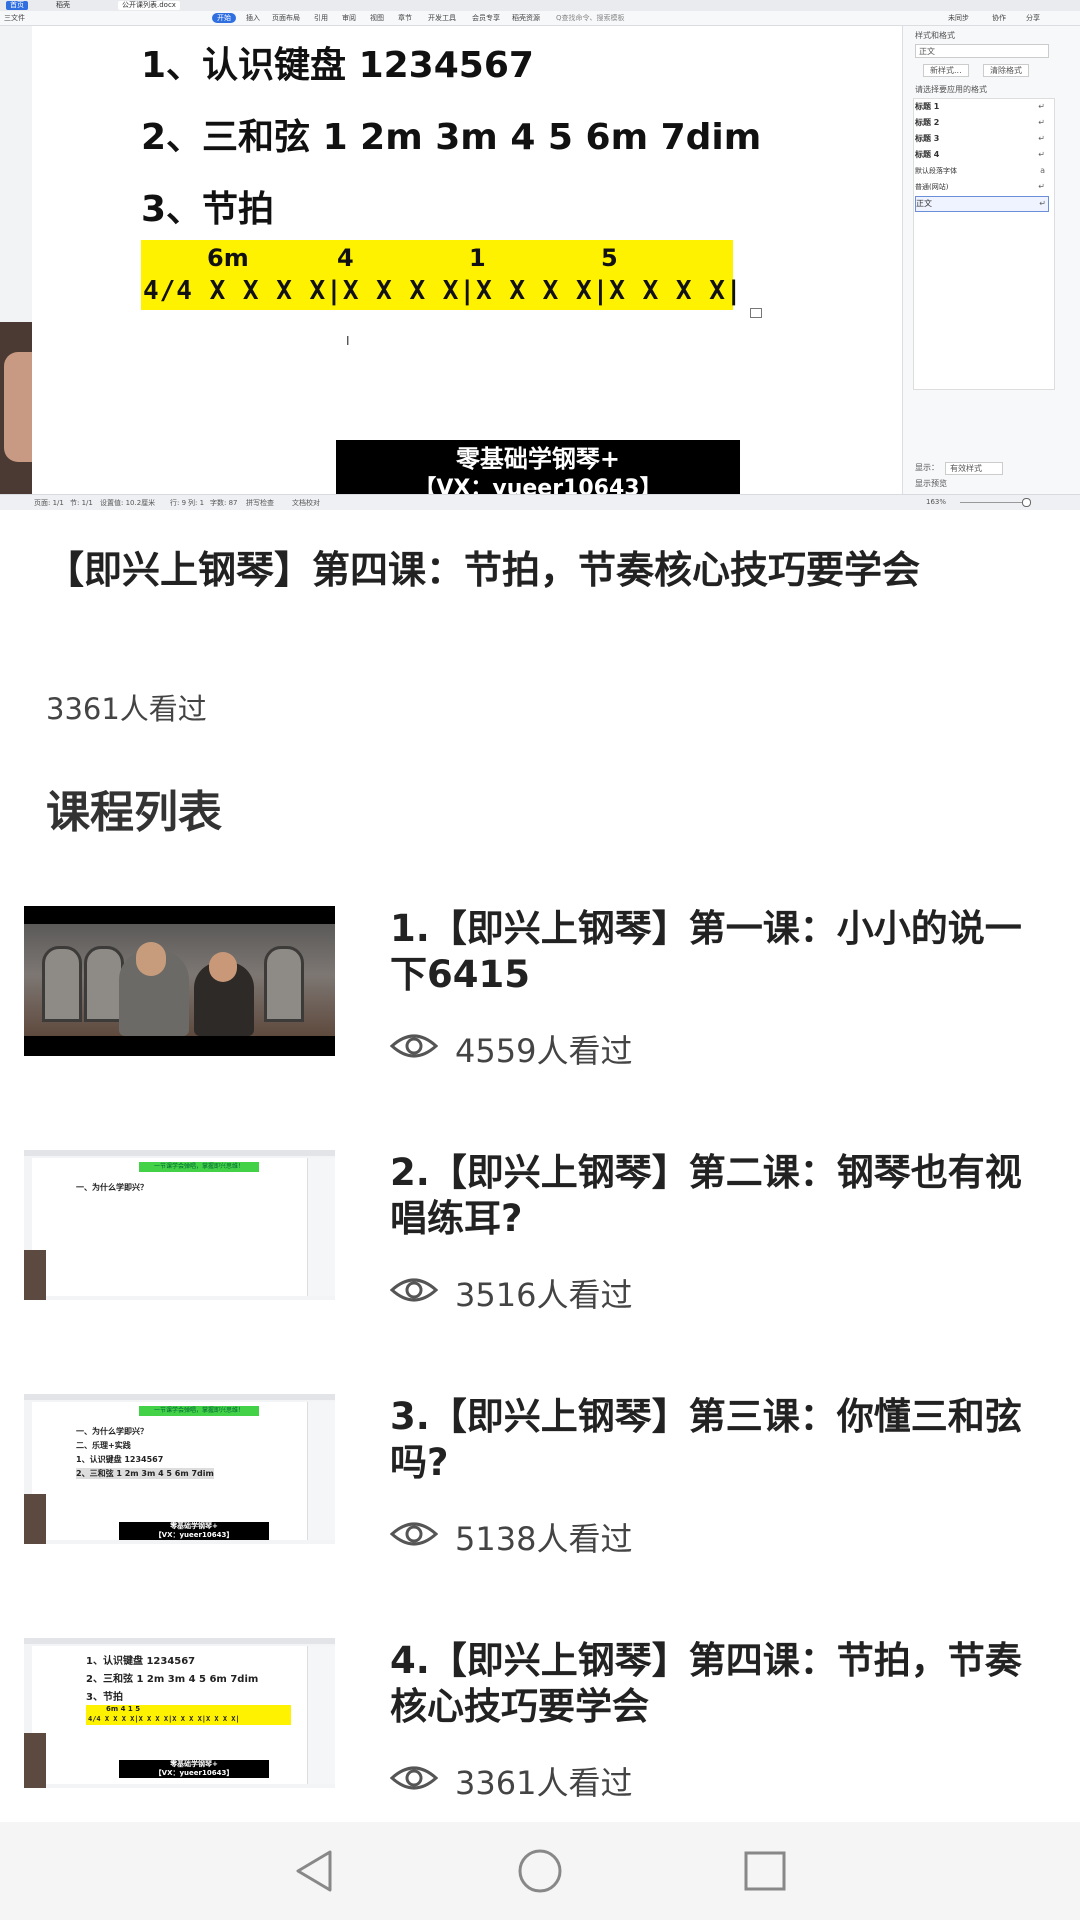  I want to click on course-list-heading: 课程列表, so click(134, 812).